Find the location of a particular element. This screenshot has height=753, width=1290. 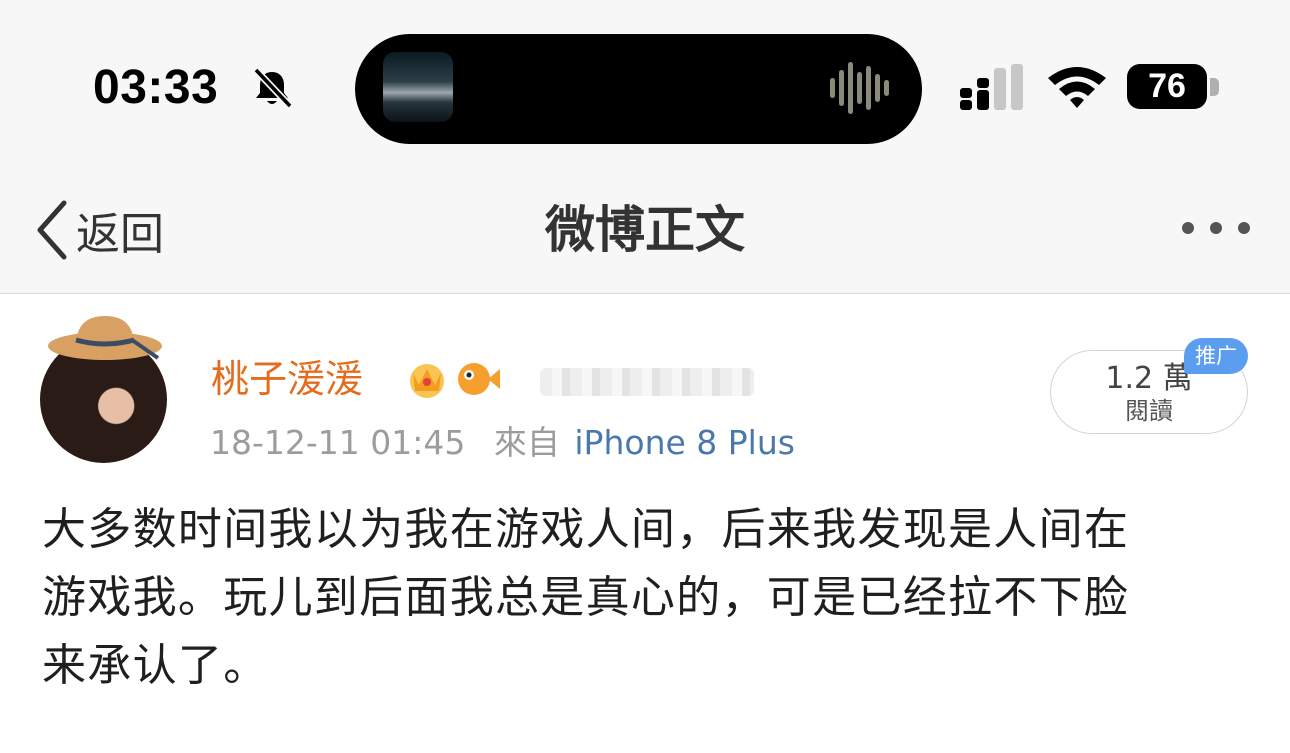

crown-badge-icon is located at coordinates (427, 378).